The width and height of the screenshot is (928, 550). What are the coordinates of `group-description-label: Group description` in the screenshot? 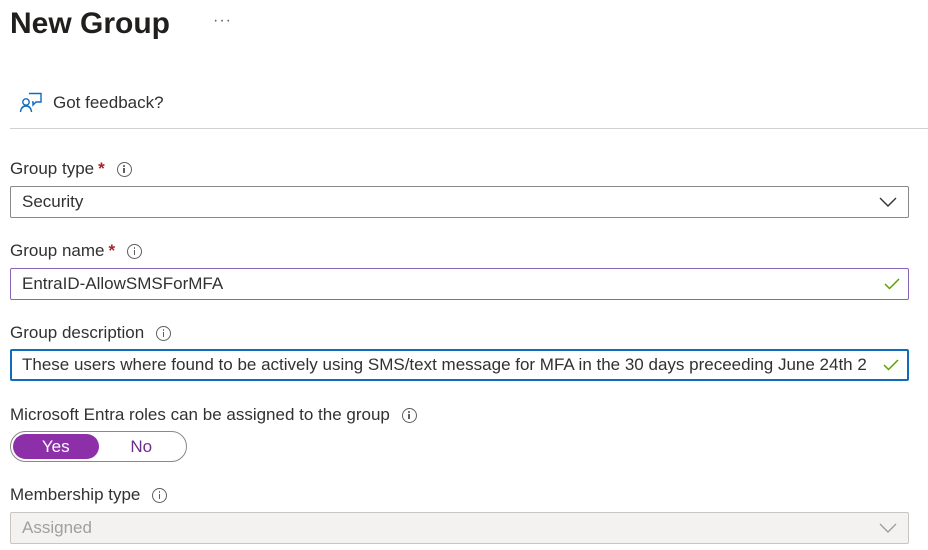 It's located at (91, 333).